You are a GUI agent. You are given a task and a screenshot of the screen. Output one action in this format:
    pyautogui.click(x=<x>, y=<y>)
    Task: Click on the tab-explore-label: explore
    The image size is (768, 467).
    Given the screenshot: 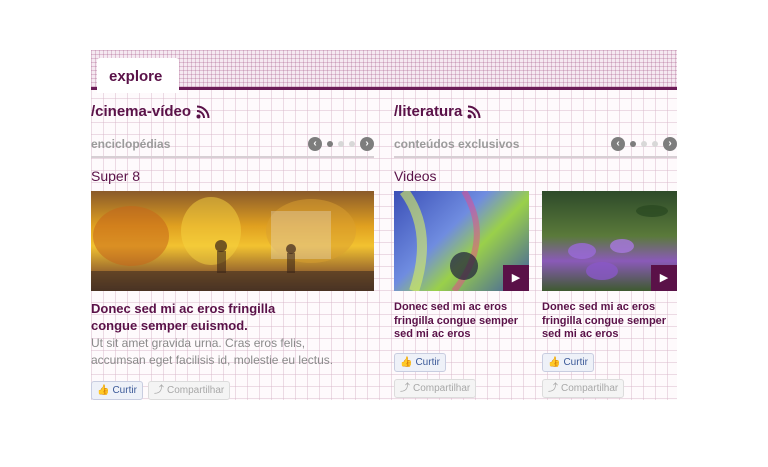 What is the action you would take?
    pyautogui.click(x=136, y=76)
    